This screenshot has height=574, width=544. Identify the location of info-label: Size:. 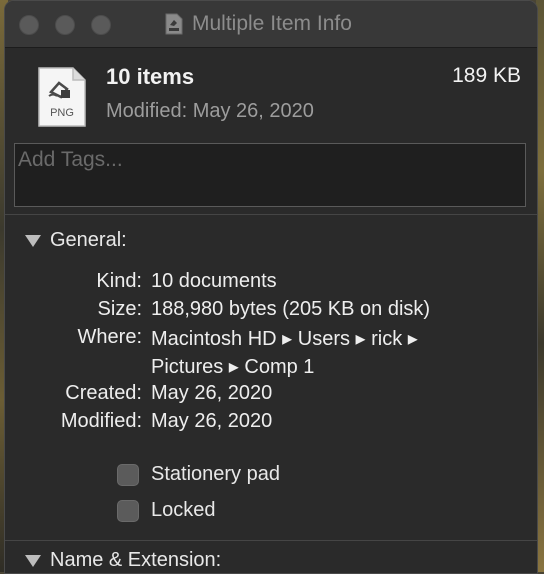
(119, 309).